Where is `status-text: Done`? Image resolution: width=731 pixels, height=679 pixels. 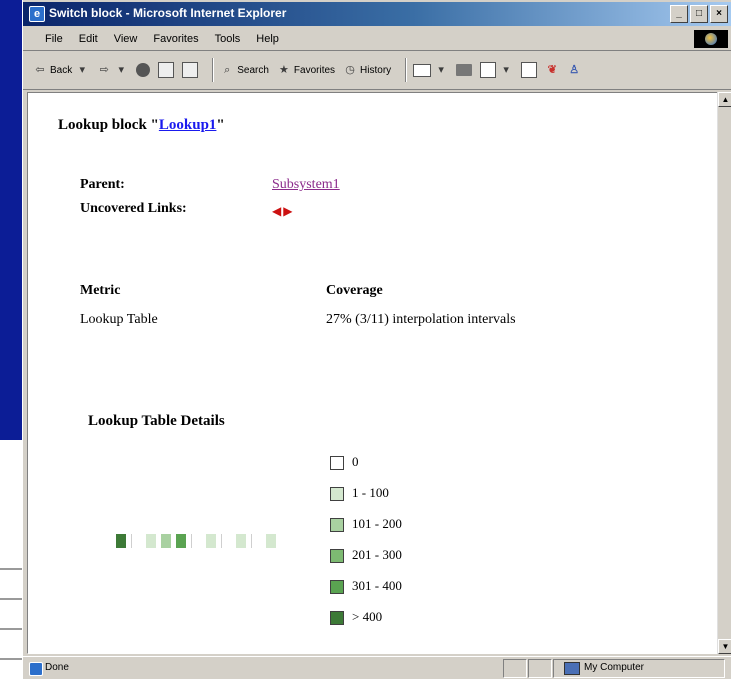
status-text: Done is located at coordinates (57, 667).